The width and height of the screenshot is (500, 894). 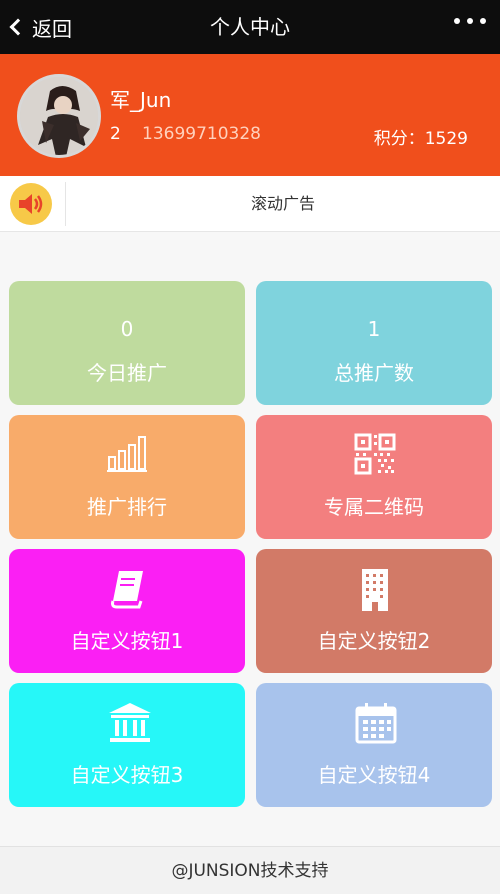 What do you see at coordinates (374, 329) in the screenshot?
I see `total-promotion-count: 1` at bounding box center [374, 329].